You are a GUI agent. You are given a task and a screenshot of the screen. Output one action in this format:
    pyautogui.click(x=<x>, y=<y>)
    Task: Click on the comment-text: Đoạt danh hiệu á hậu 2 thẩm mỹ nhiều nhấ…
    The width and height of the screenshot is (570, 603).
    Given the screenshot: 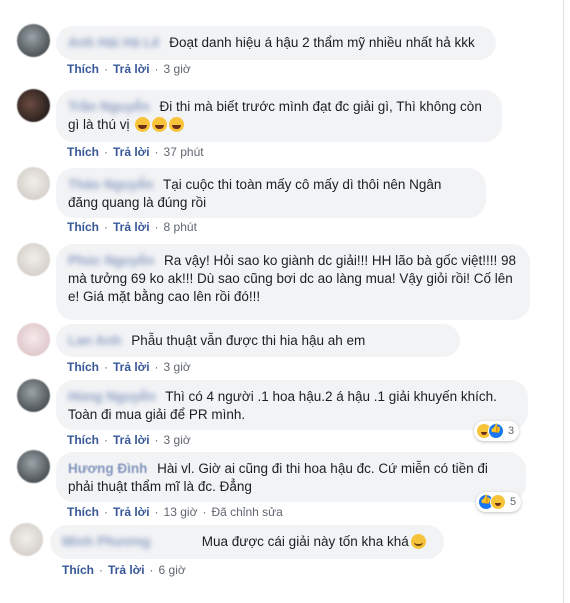 What is the action you would take?
    pyautogui.click(x=322, y=42)
    